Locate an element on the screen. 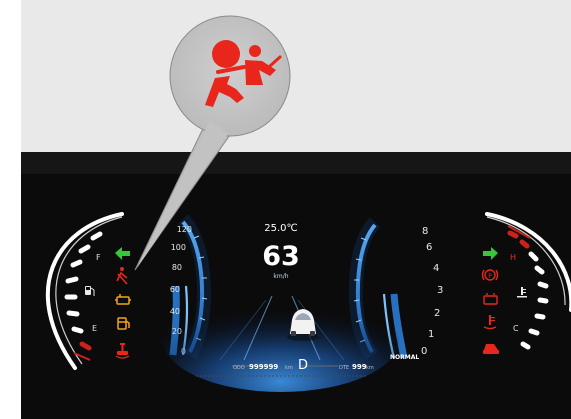 The width and height of the screenshot is (571, 419). speed-scale-60: 60 is located at coordinates (175, 289).